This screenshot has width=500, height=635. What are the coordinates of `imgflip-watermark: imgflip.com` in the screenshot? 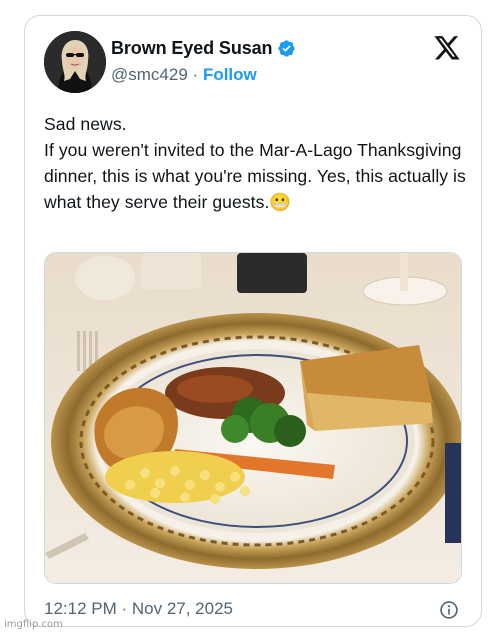 It's located at (33, 624).